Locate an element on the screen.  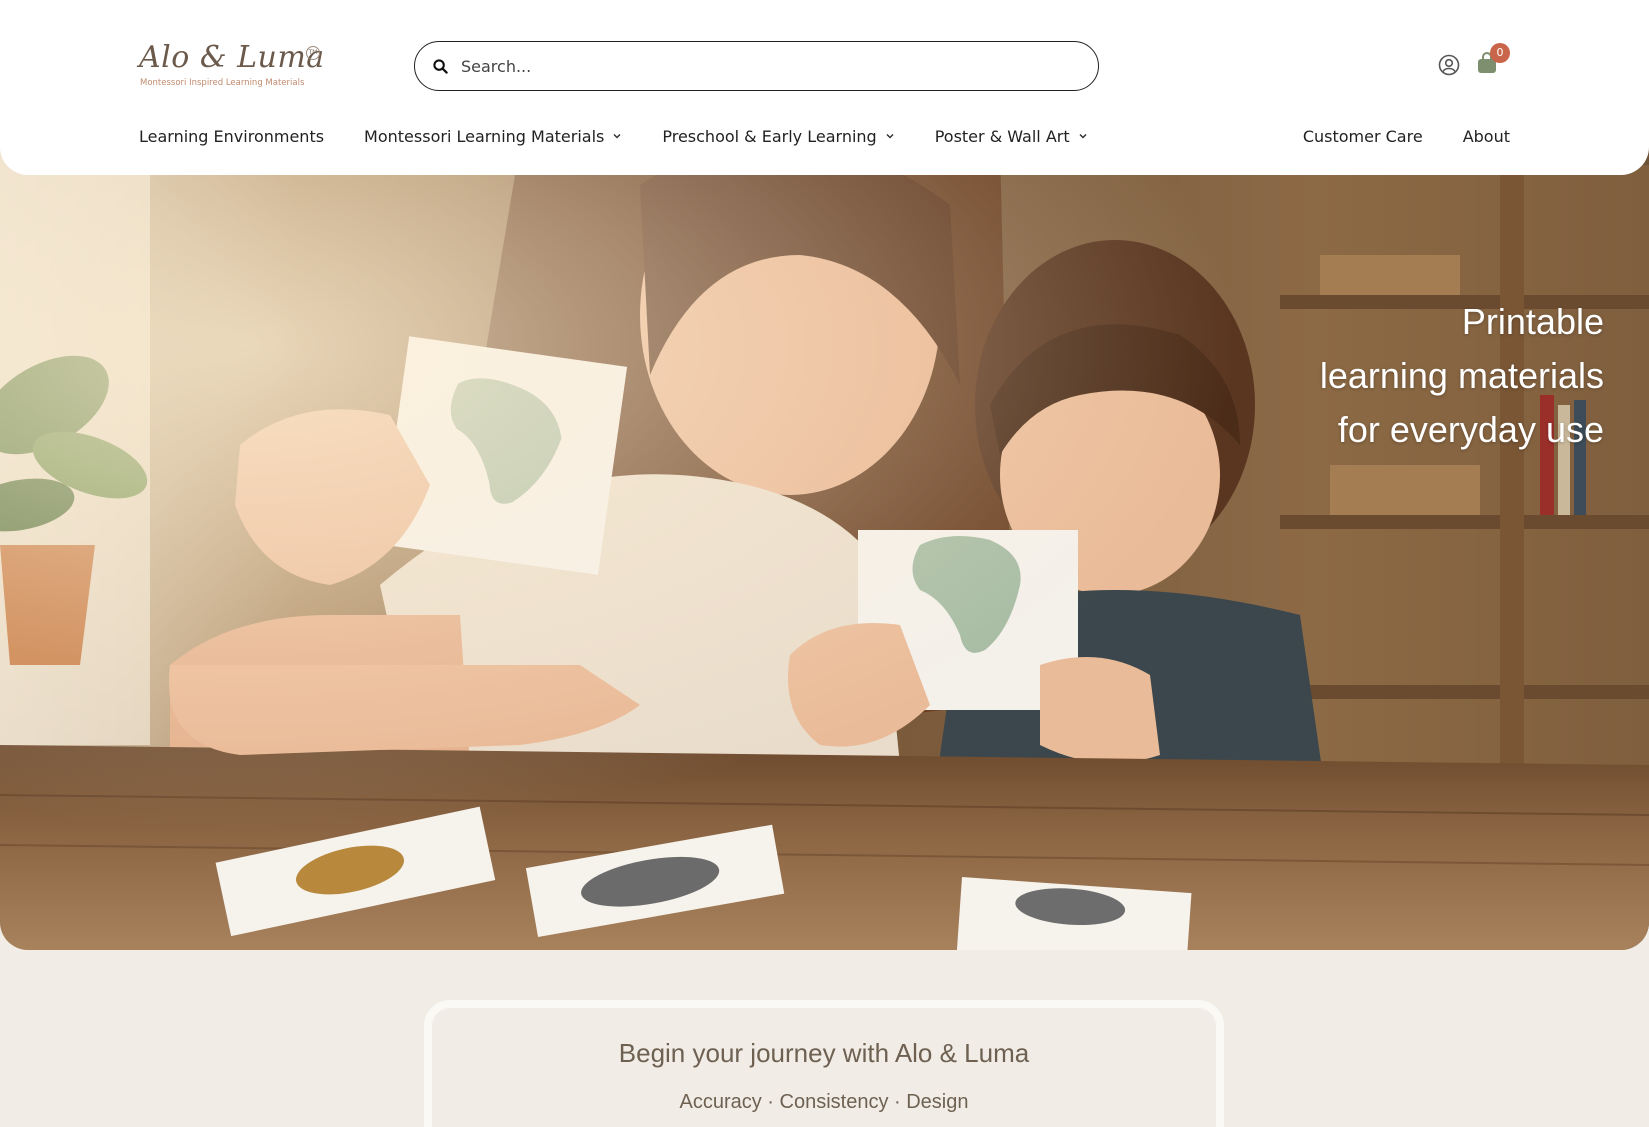
search-icon is located at coordinates (440, 66).